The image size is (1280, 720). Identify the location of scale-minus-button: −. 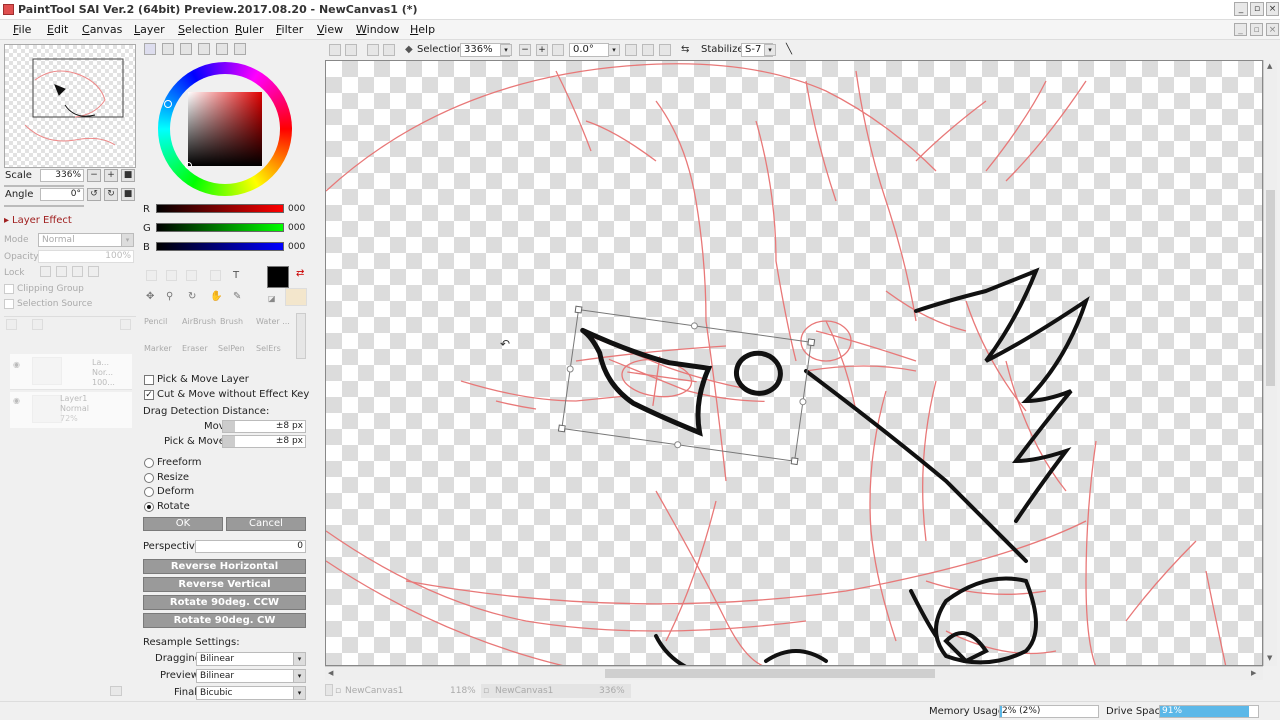
(94, 175).